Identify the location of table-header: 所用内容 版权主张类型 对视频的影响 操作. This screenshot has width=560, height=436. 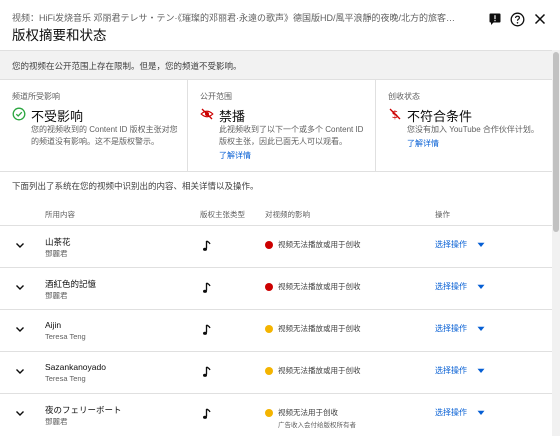
(276, 213).